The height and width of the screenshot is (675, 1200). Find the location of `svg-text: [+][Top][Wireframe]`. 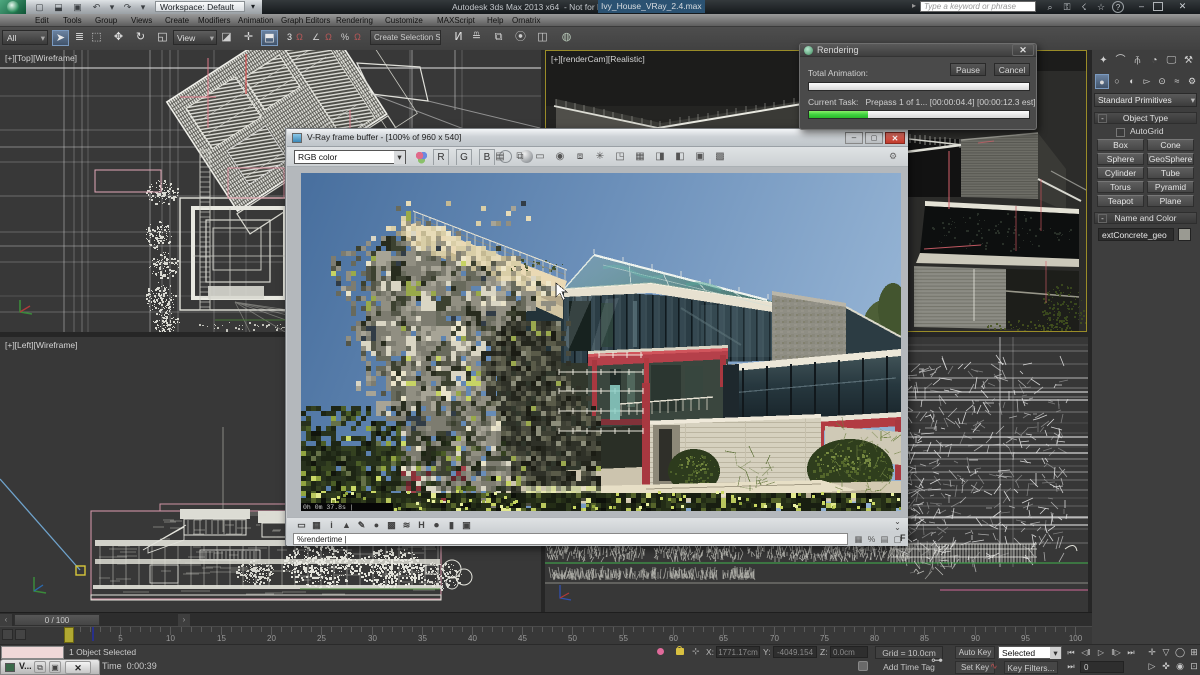

svg-text: [+][Top][Wireframe] is located at coordinates (41, 58).